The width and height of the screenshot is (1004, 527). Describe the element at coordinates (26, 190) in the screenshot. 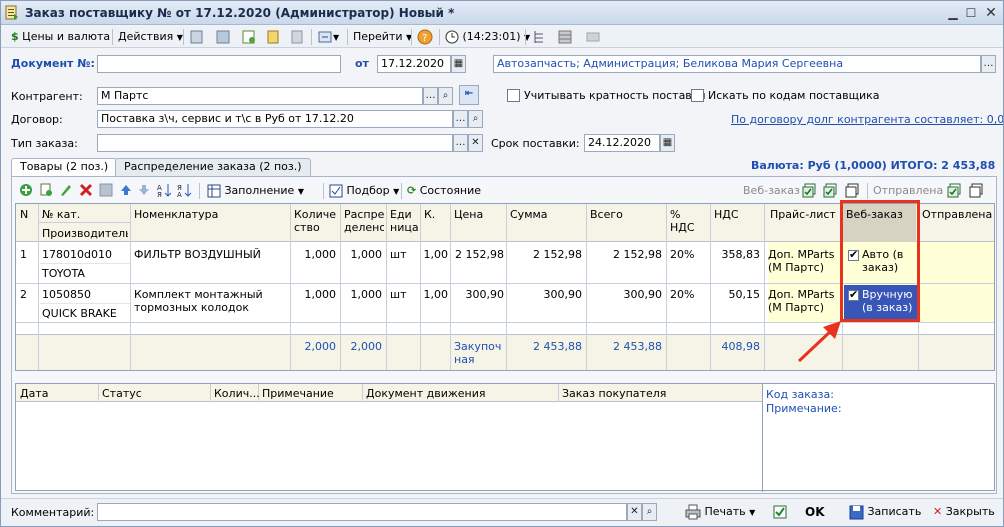

I see `add-row-icon` at that location.